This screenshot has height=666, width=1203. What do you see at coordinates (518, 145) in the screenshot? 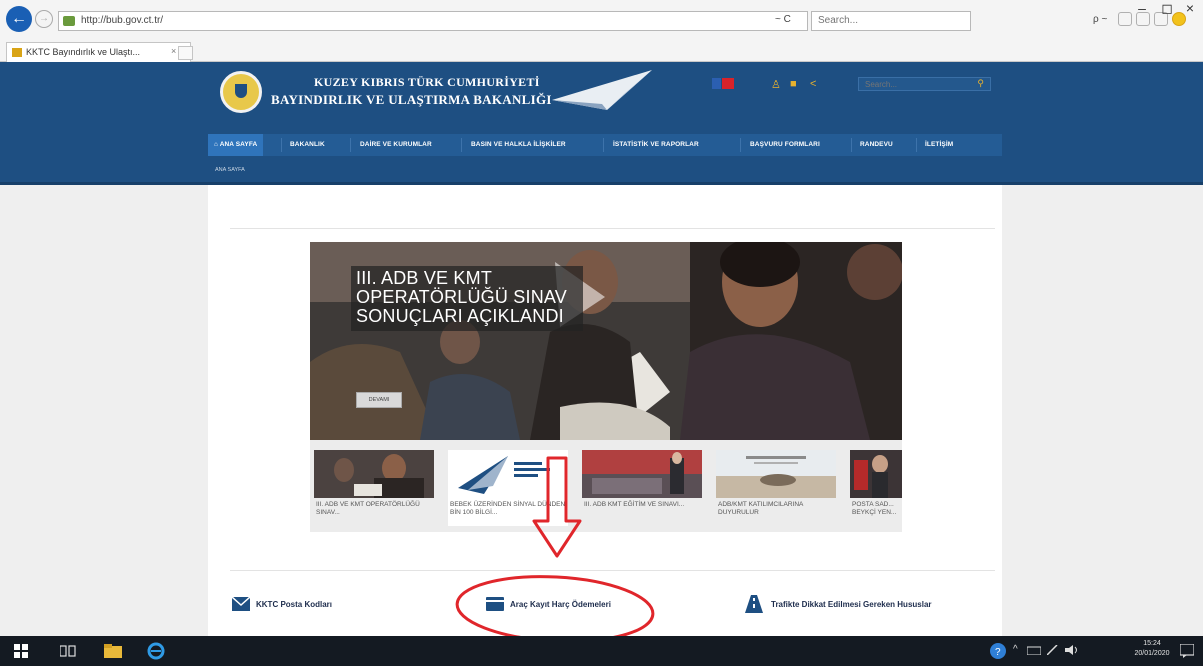
I see `nav-item-press: BASIN VE HALKLA İLİŞKİLER` at bounding box center [518, 145].